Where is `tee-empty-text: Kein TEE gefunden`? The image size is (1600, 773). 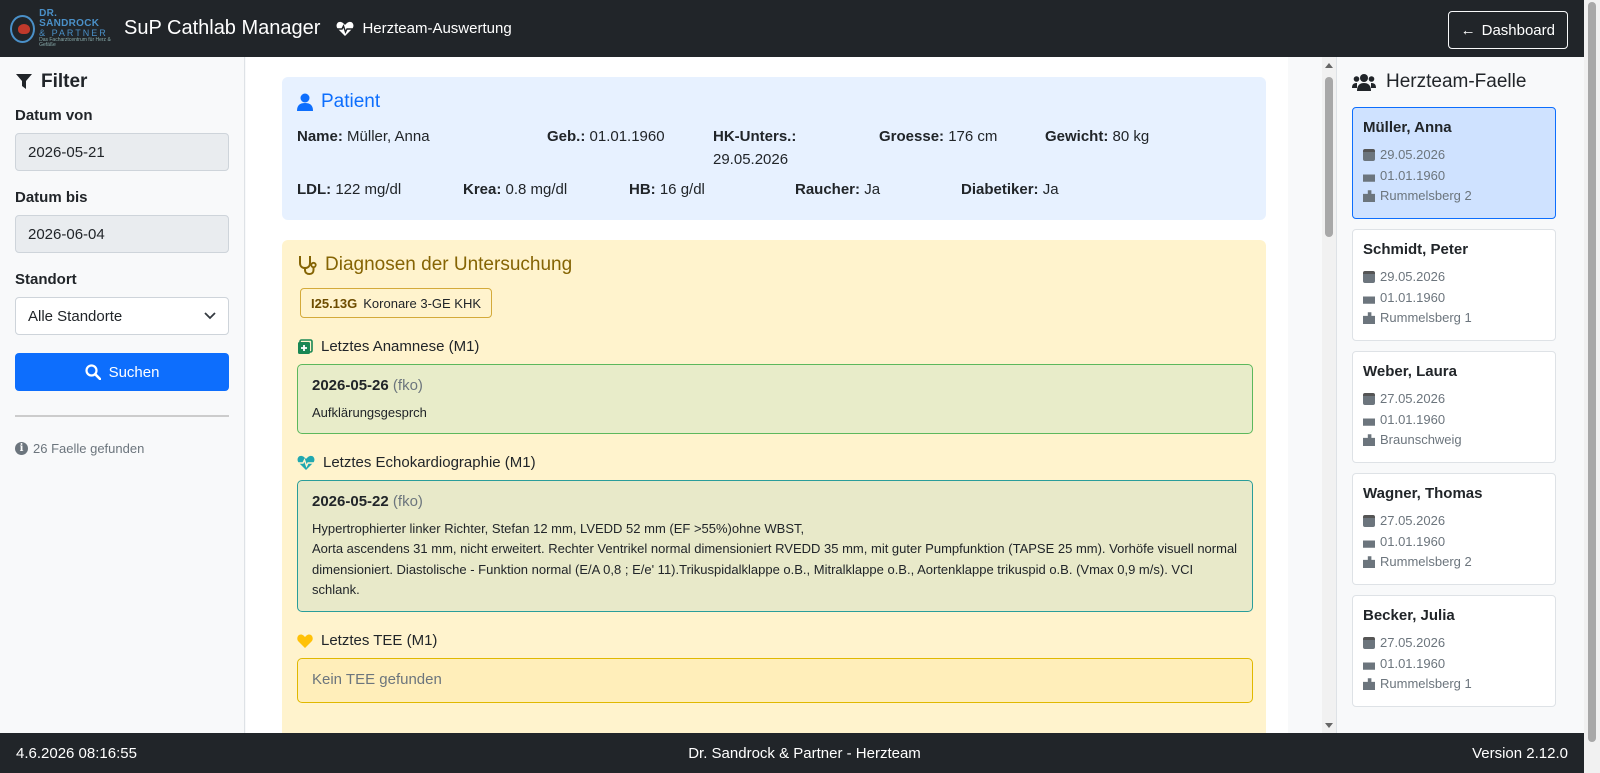 tee-empty-text: Kein TEE gefunden is located at coordinates (377, 680).